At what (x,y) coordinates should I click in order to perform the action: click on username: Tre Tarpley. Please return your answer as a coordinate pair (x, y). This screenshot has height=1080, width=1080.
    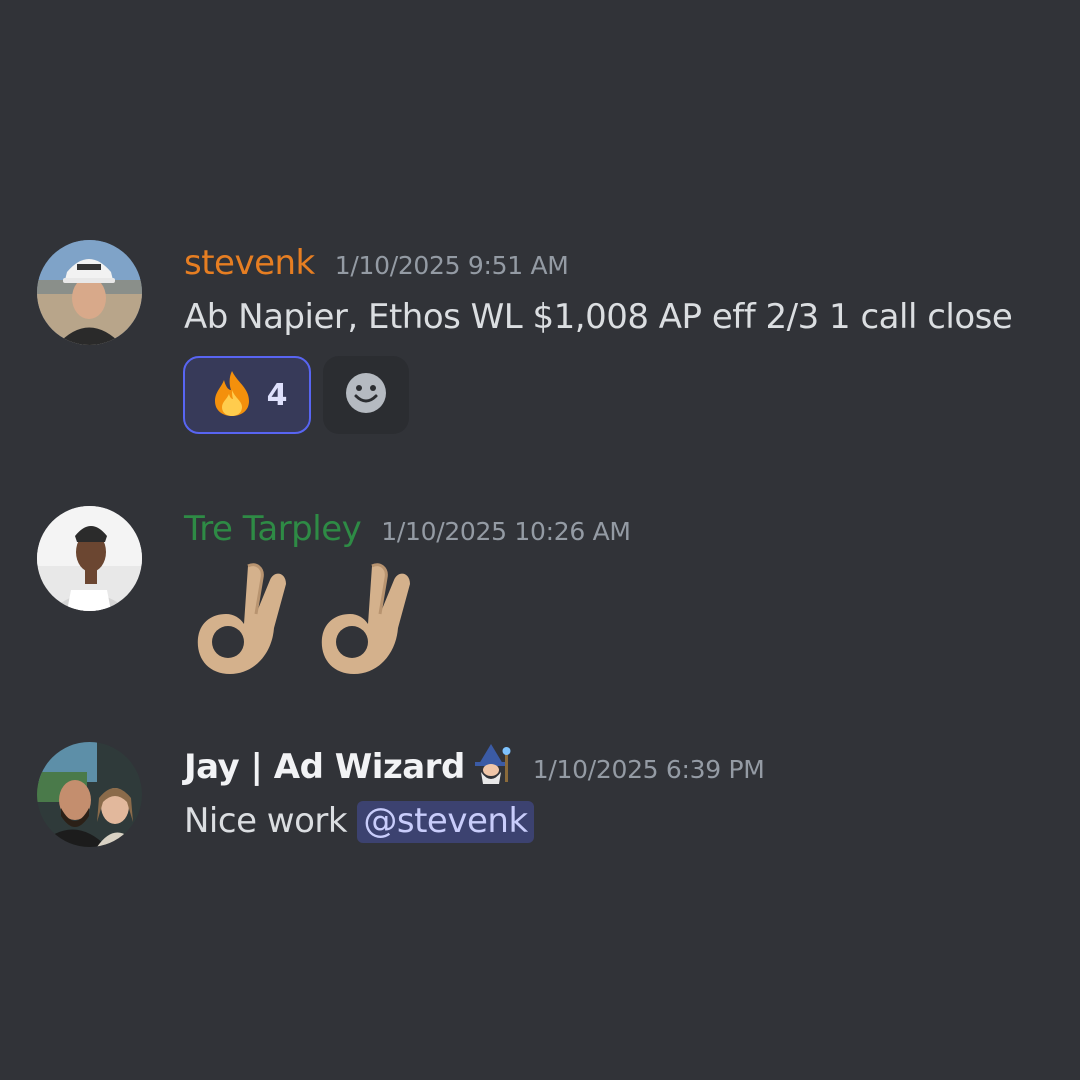
    Looking at the image, I should click on (273, 529).